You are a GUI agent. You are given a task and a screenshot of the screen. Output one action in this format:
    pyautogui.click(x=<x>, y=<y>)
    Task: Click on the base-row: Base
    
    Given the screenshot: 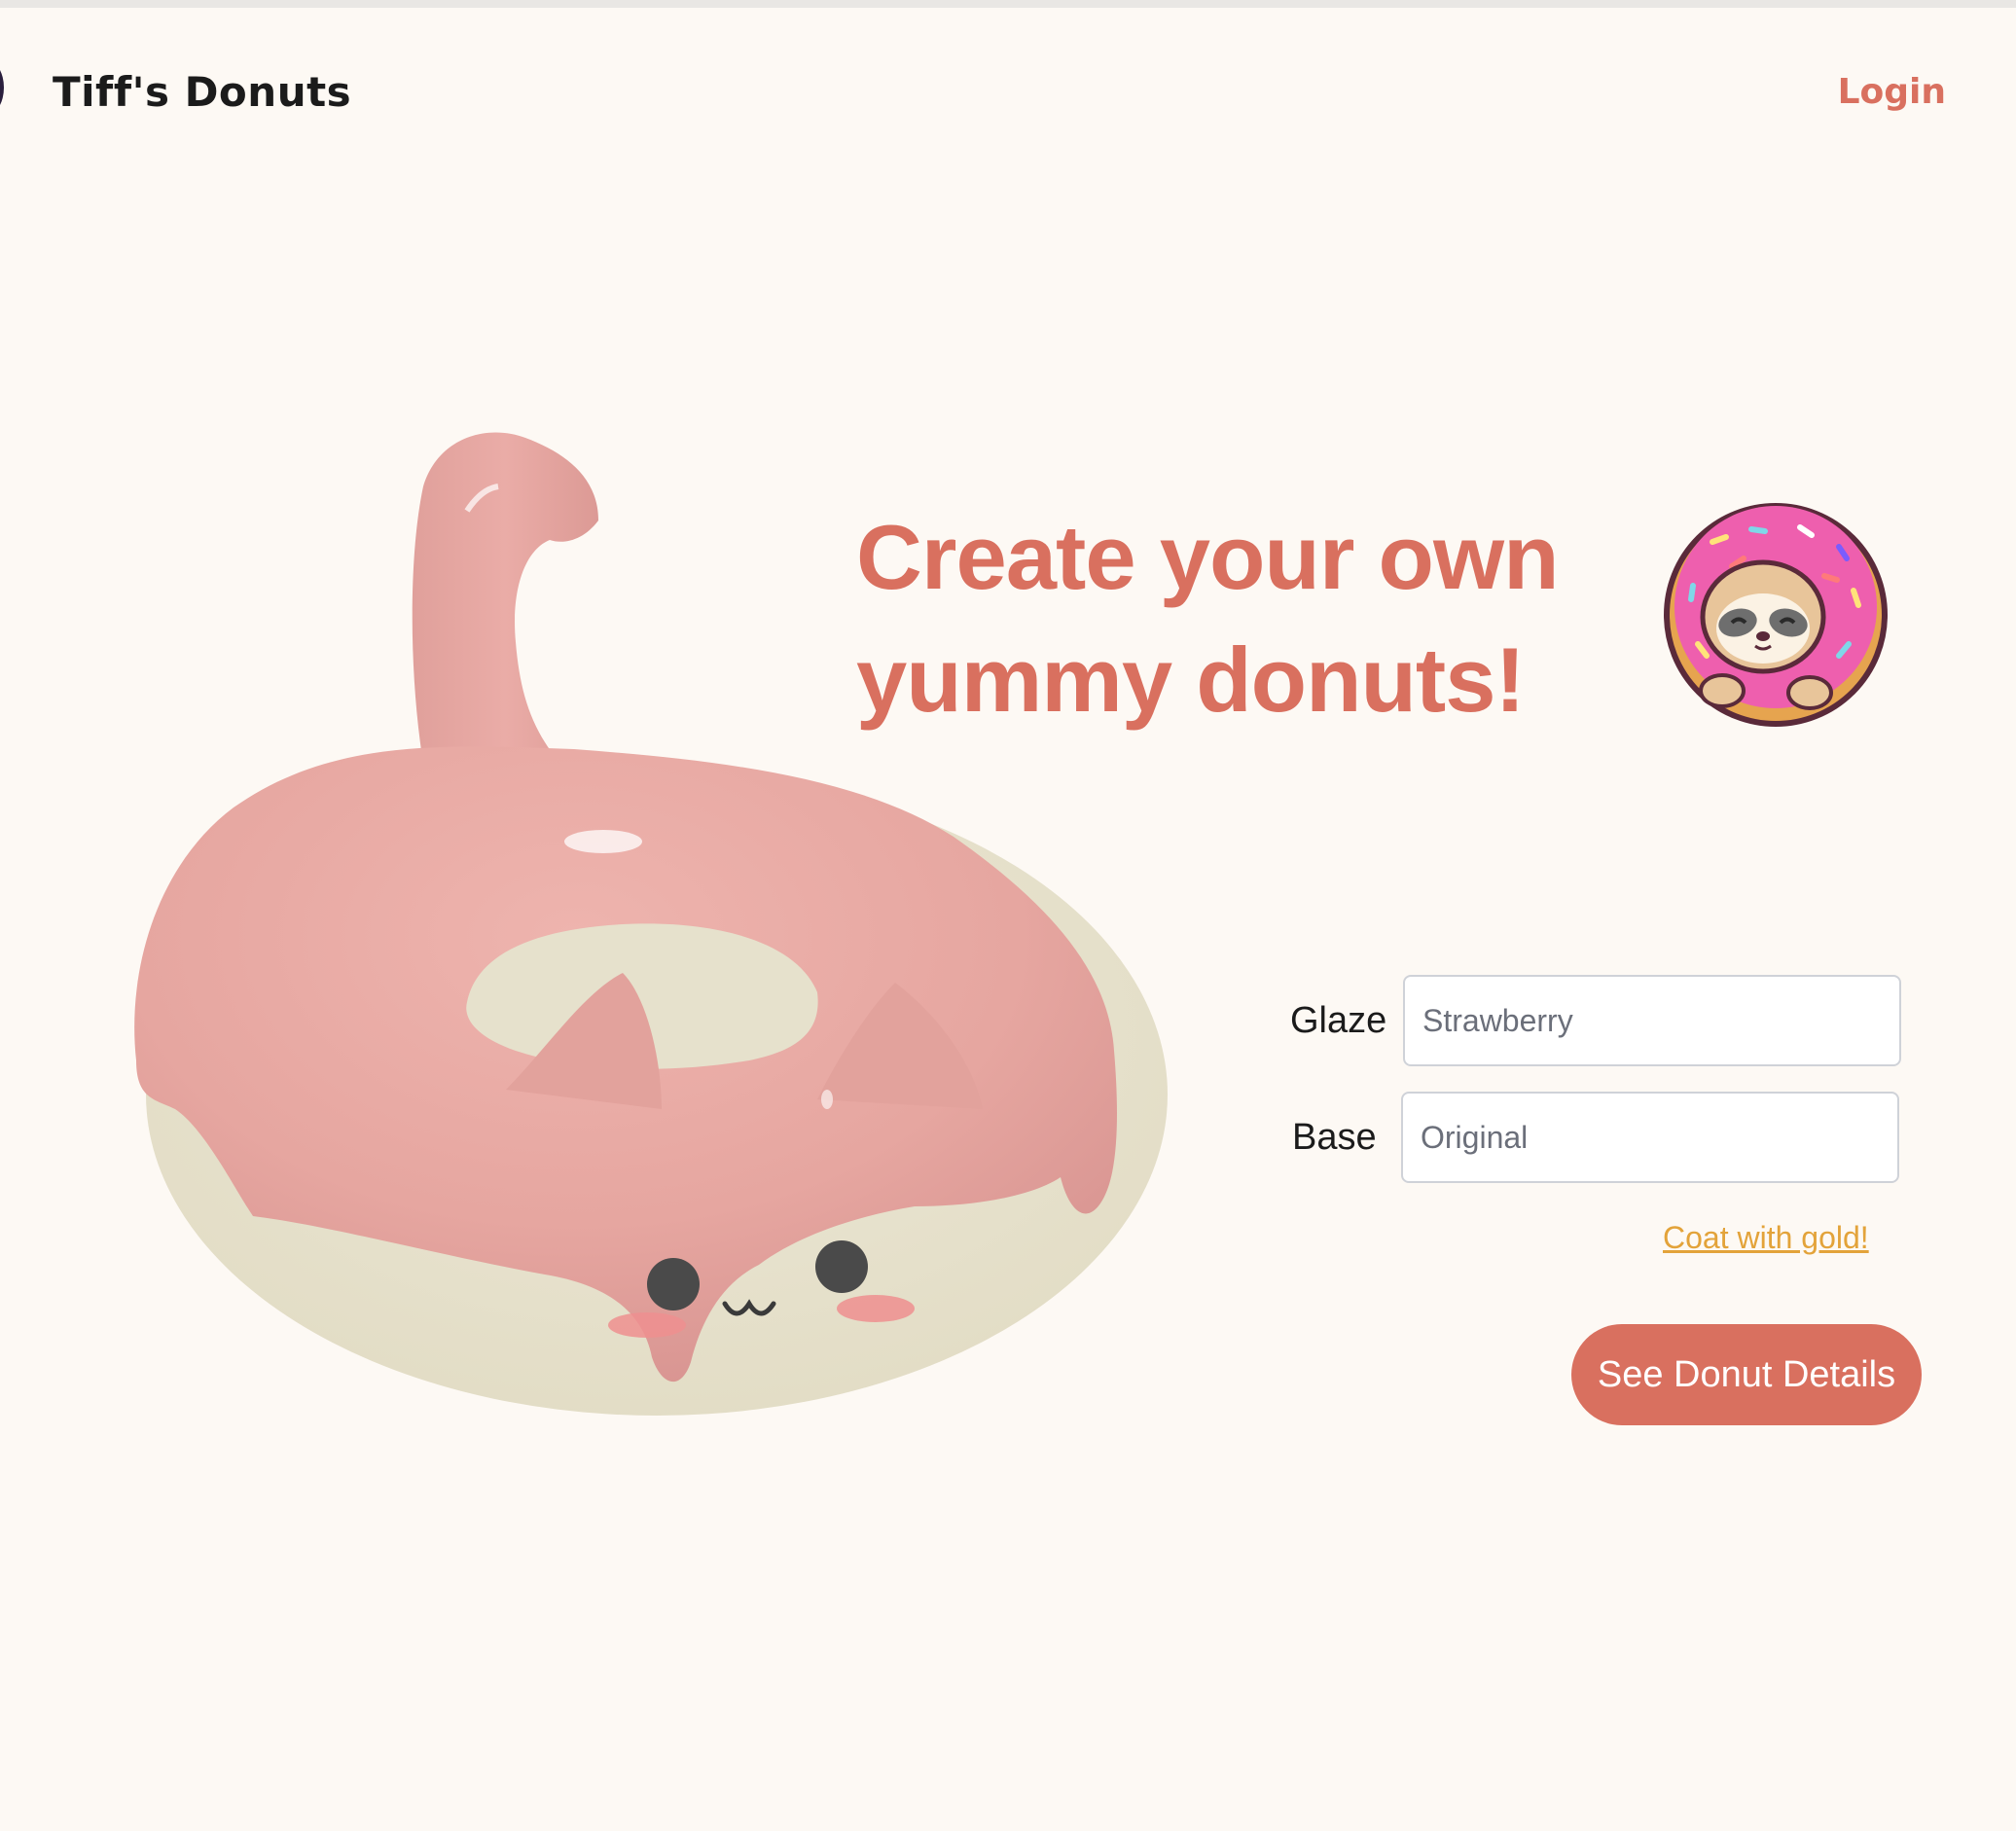 What is the action you would take?
    pyautogui.click(x=1595, y=1137)
    